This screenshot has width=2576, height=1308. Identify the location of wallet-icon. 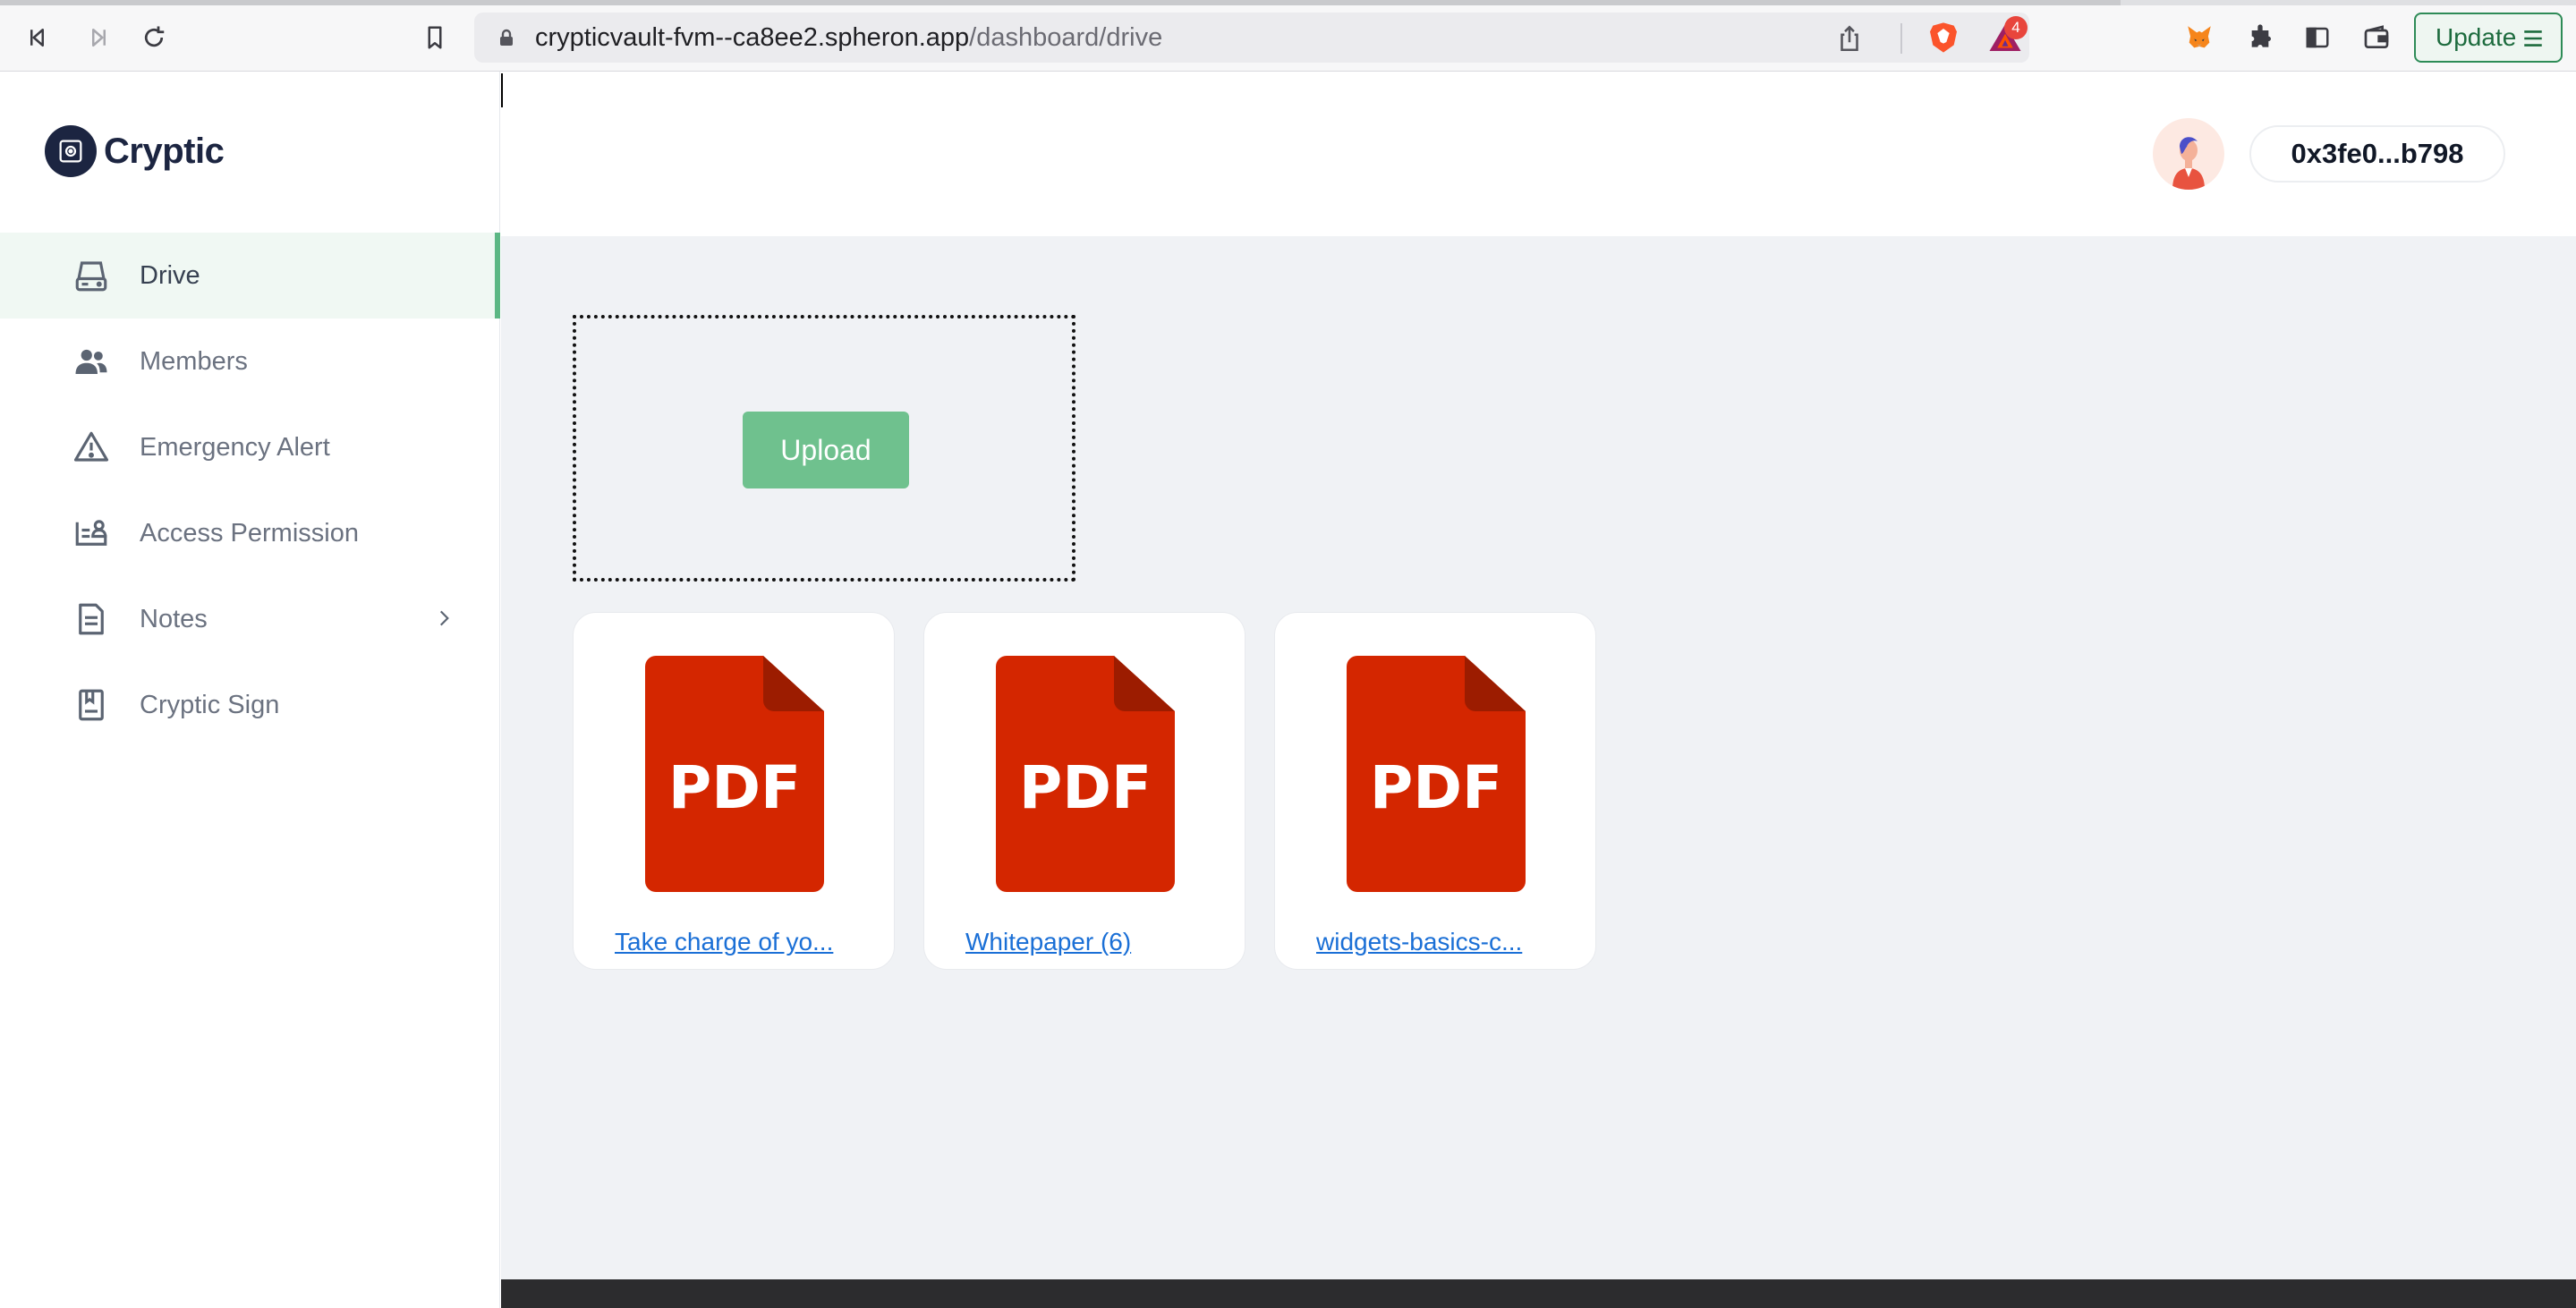
(2376, 37).